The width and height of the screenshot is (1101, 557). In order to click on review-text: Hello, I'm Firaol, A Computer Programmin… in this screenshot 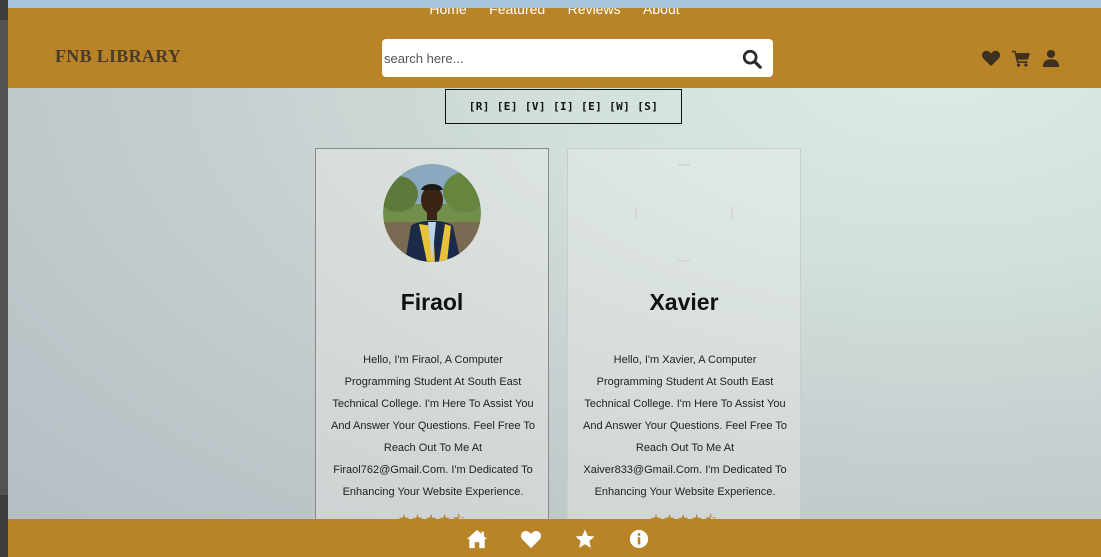, I will do `click(433, 426)`.